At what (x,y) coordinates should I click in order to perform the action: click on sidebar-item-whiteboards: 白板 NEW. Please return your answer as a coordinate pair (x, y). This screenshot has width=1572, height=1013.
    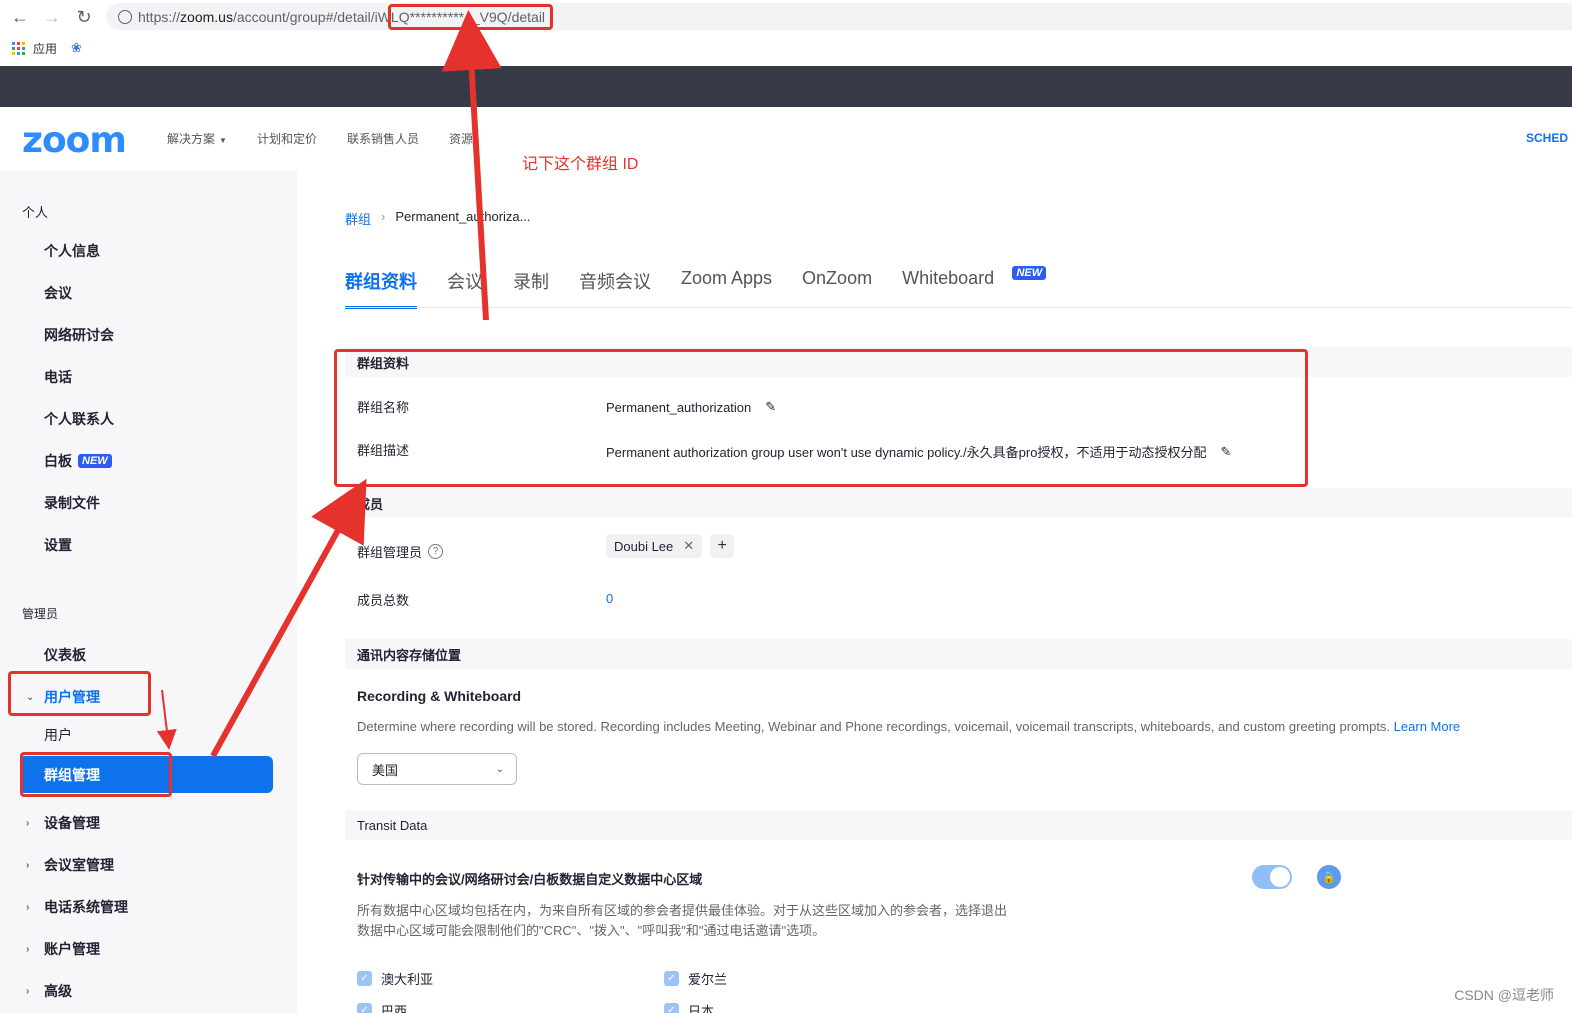
    Looking at the image, I should click on (78, 461).